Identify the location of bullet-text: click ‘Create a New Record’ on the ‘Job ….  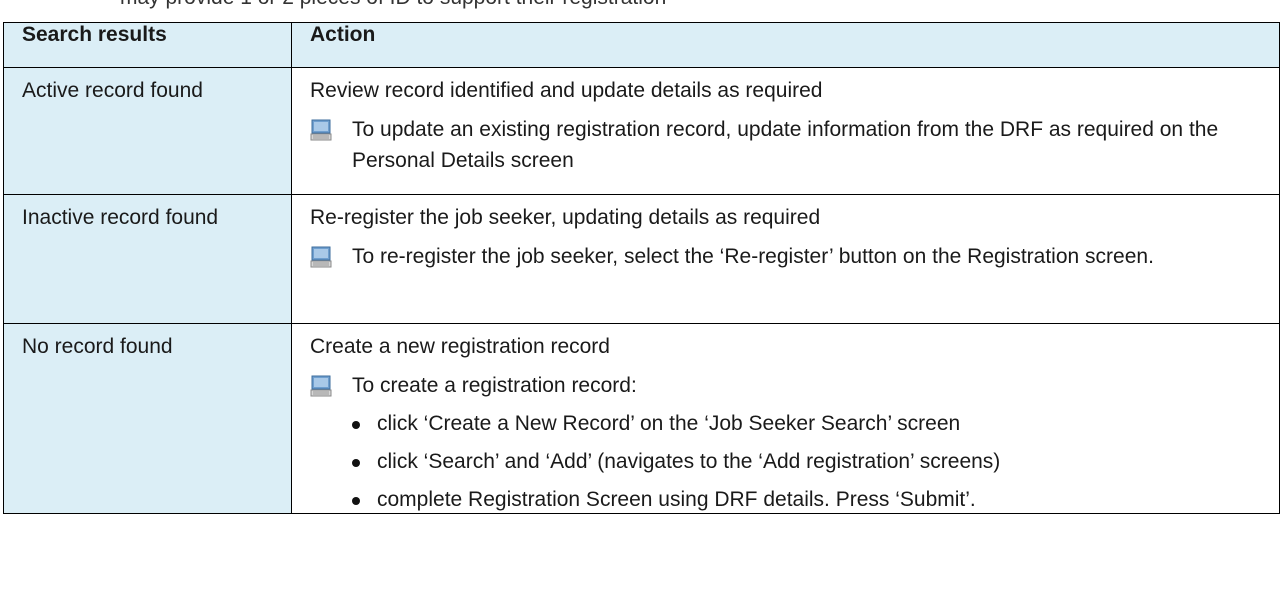
(669, 423).